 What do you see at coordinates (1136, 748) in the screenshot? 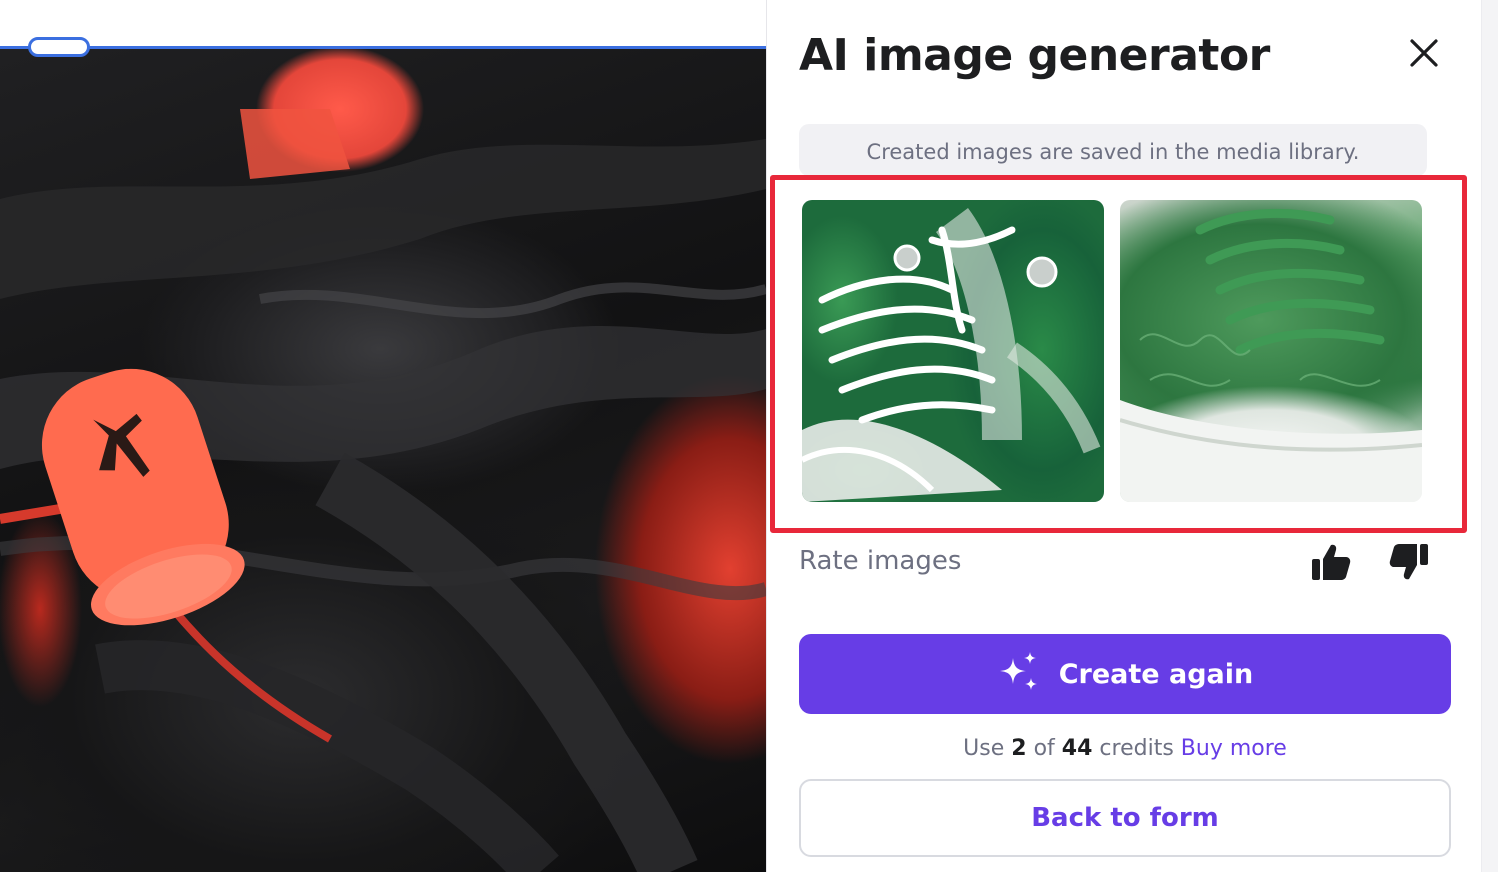
I see `credits-unit: credits` at bounding box center [1136, 748].